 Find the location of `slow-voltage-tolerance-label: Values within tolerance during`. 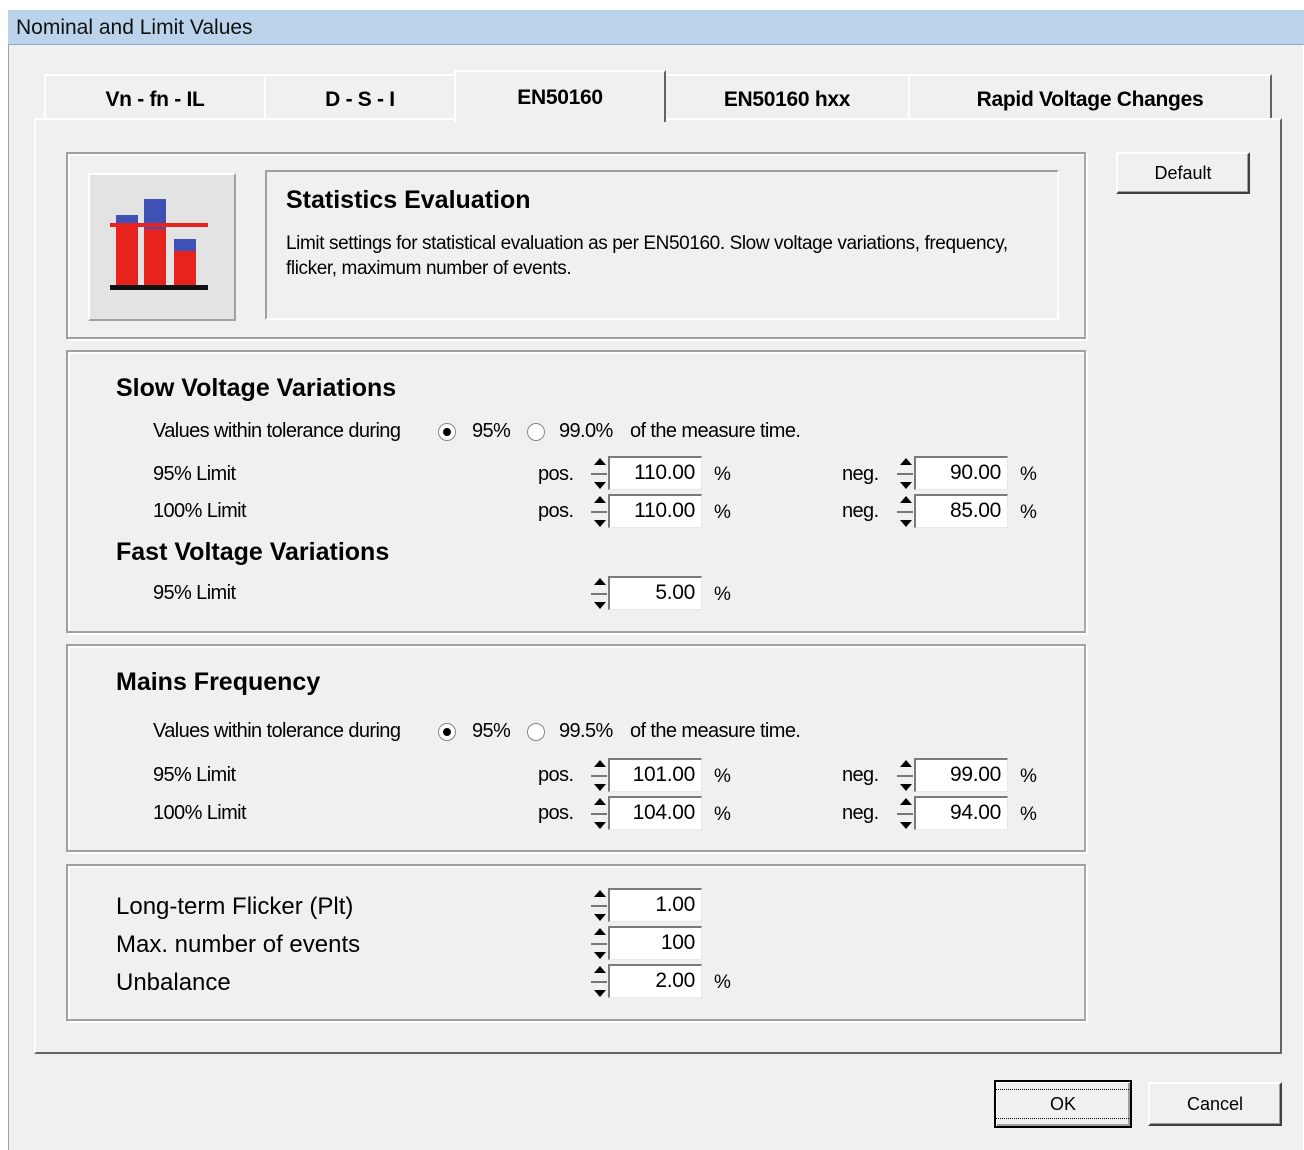

slow-voltage-tolerance-label: Values within tolerance during is located at coordinates (277, 431).